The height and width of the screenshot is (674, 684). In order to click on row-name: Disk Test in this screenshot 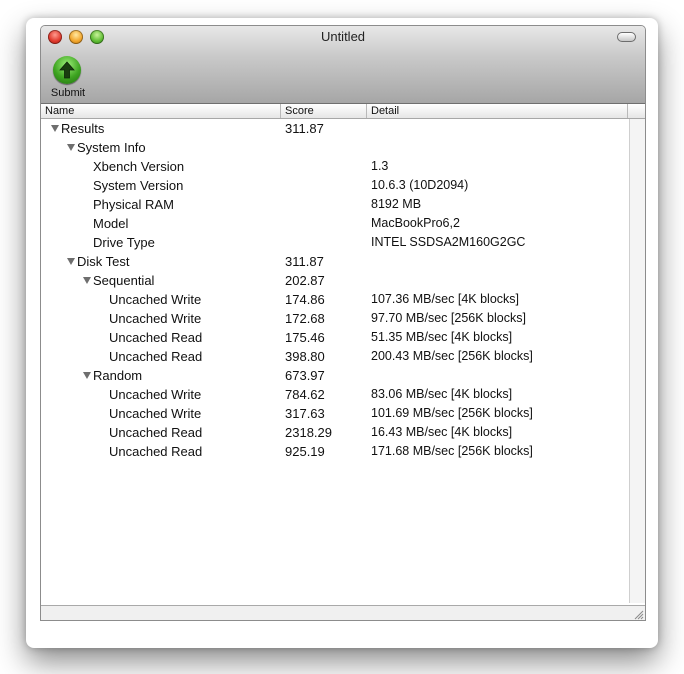, I will do `click(103, 261)`.